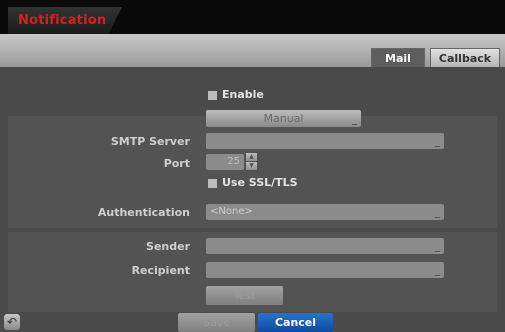 The width and height of the screenshot is (505, 332). I want to click on spin-down-icon: ▼, so click(251, 166).